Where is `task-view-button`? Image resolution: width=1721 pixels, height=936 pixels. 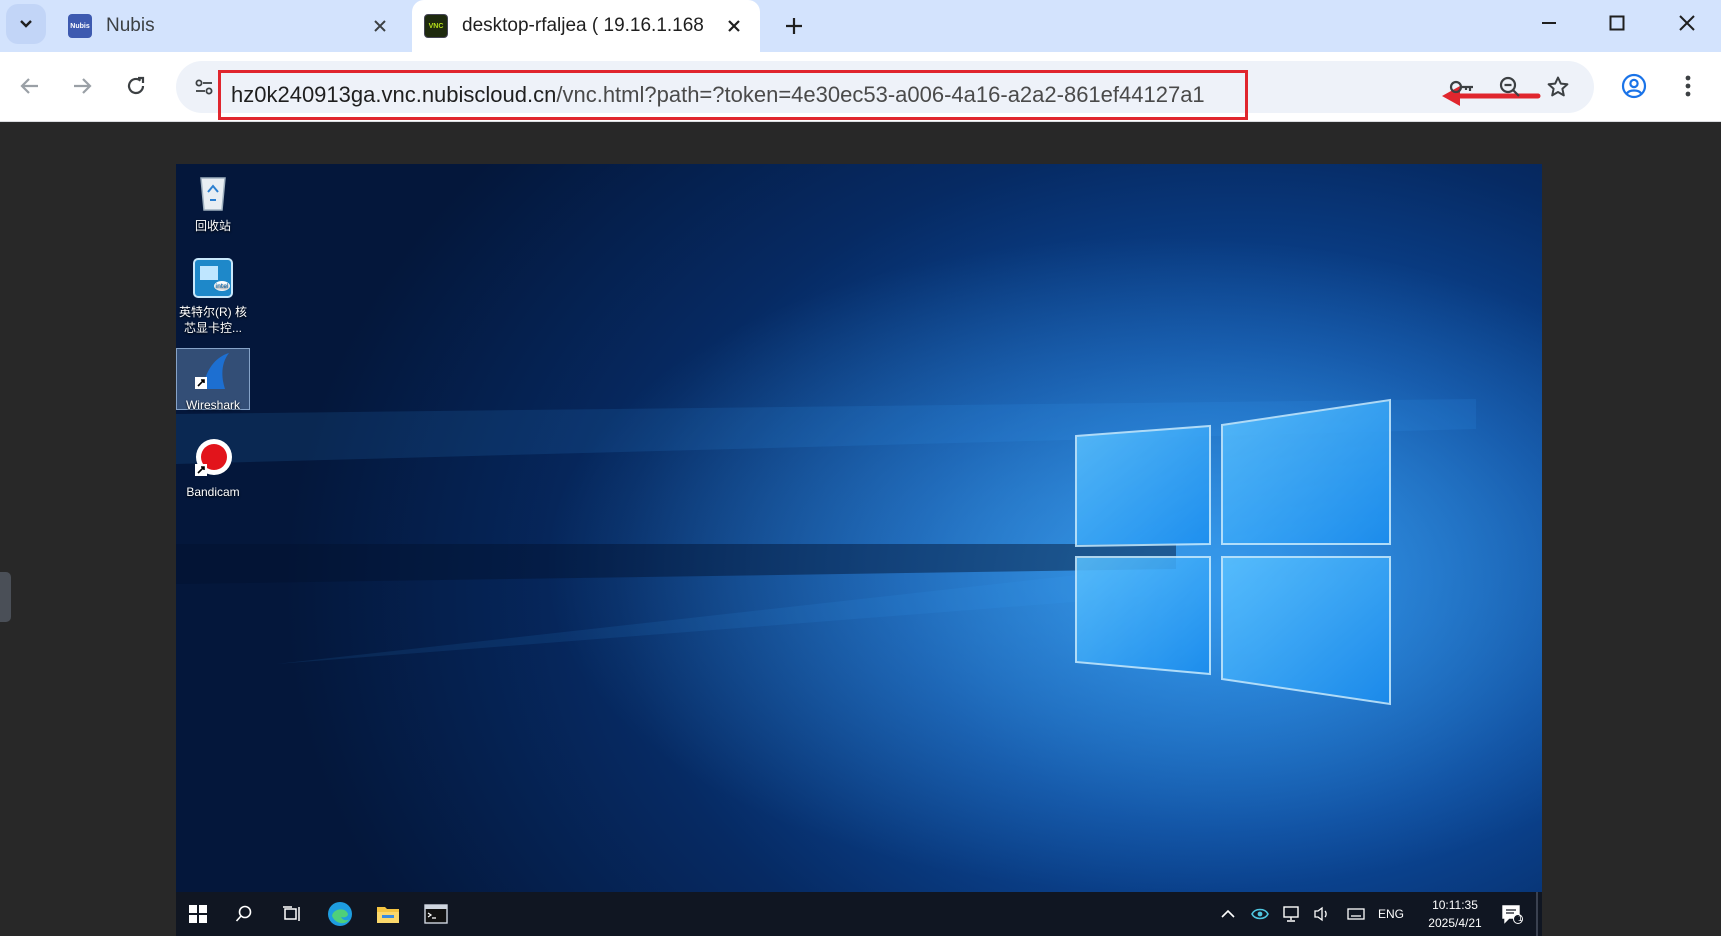
task-view-button is located at coordinates (292, 914).